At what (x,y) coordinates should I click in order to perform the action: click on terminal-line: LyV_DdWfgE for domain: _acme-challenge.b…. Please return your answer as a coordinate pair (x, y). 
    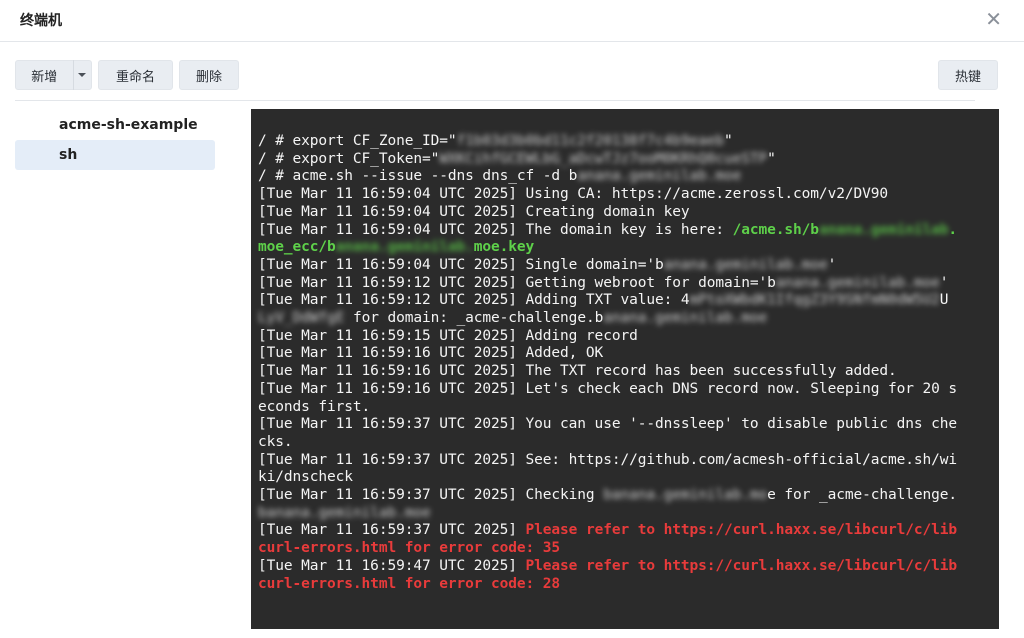
    Looking at the image, I should click on (628, 319).